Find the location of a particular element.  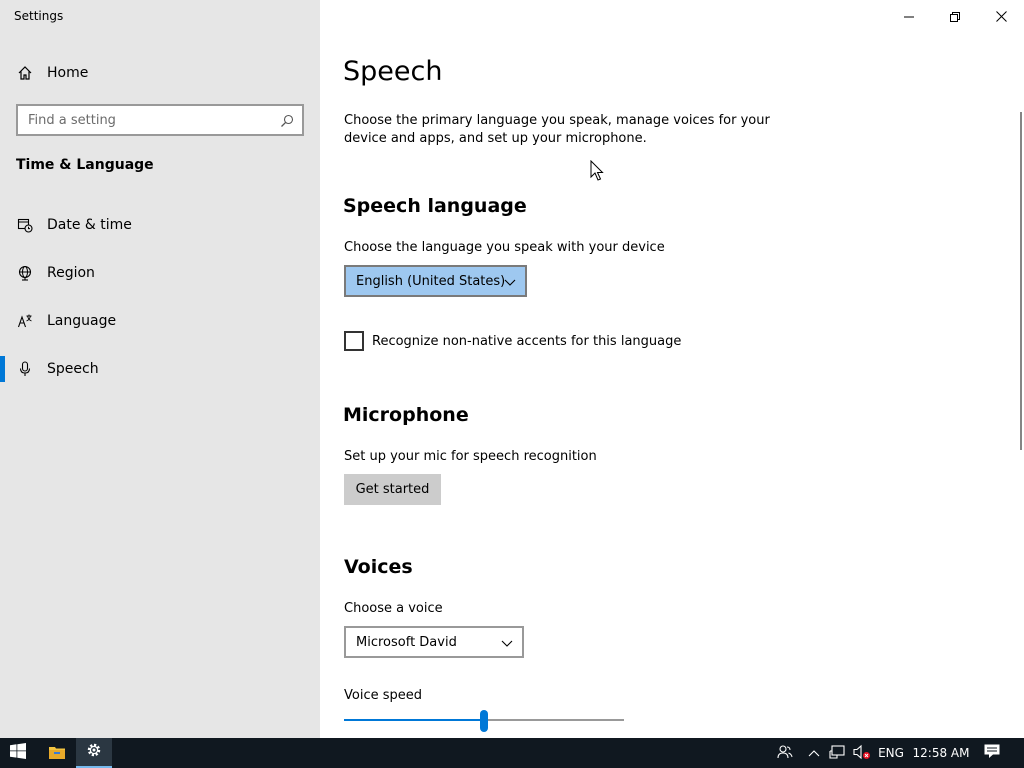

action-center-button is located at coordinates (992, 753).